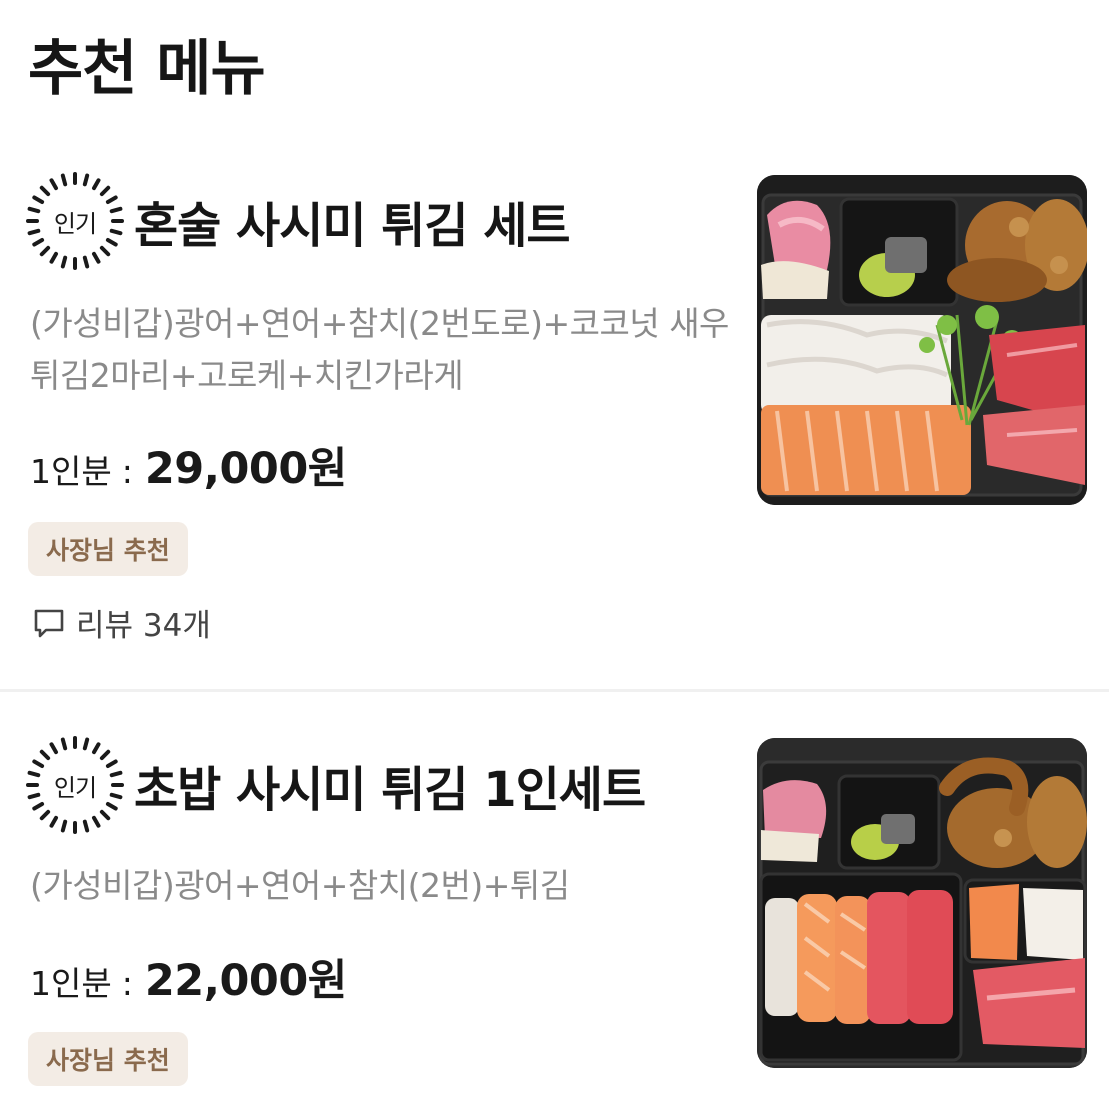 Image resolution: width=1109 pixels, height=1109 pixels. I want to click on price-row: 1인분 : 29,000원, so click(188, 465).